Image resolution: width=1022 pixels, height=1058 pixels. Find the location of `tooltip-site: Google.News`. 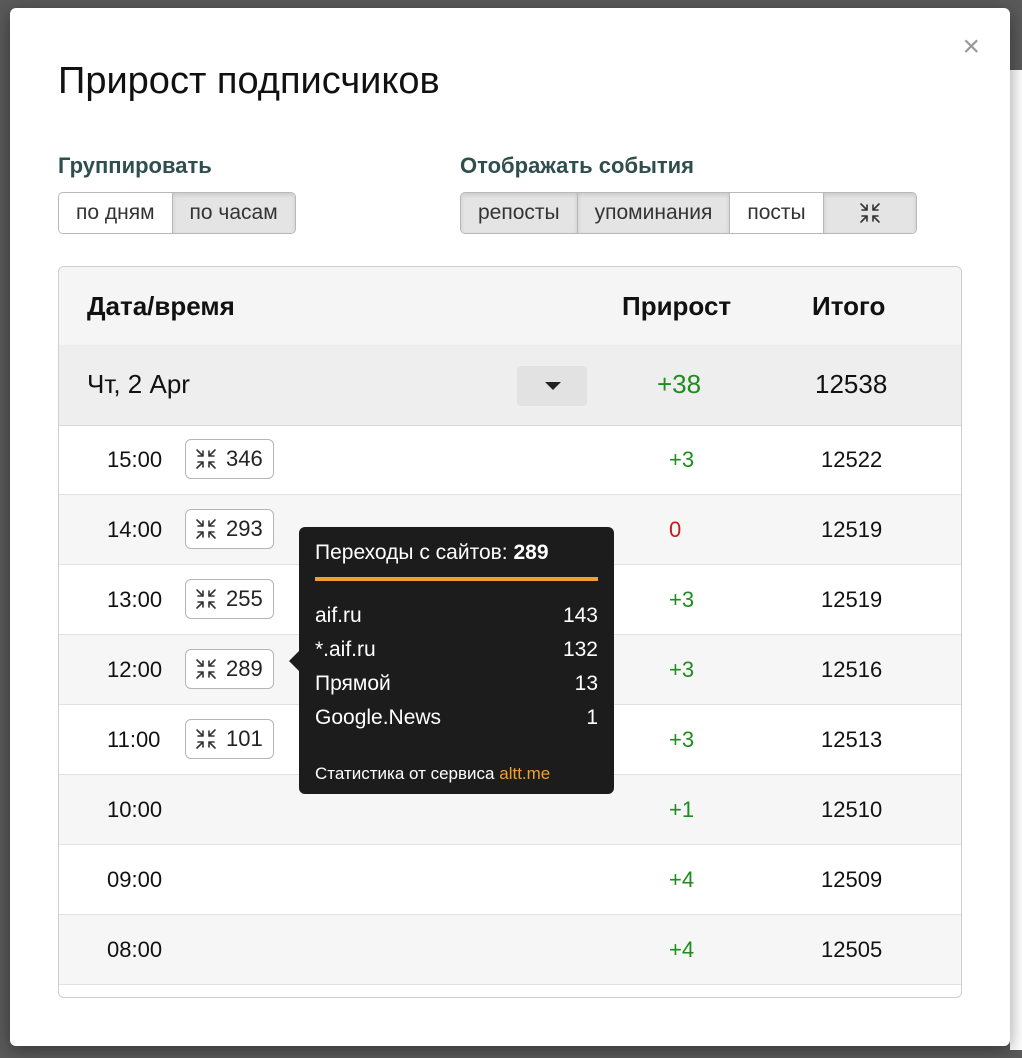

tooltip-site: Google.News is located at coordinates (378, 717).